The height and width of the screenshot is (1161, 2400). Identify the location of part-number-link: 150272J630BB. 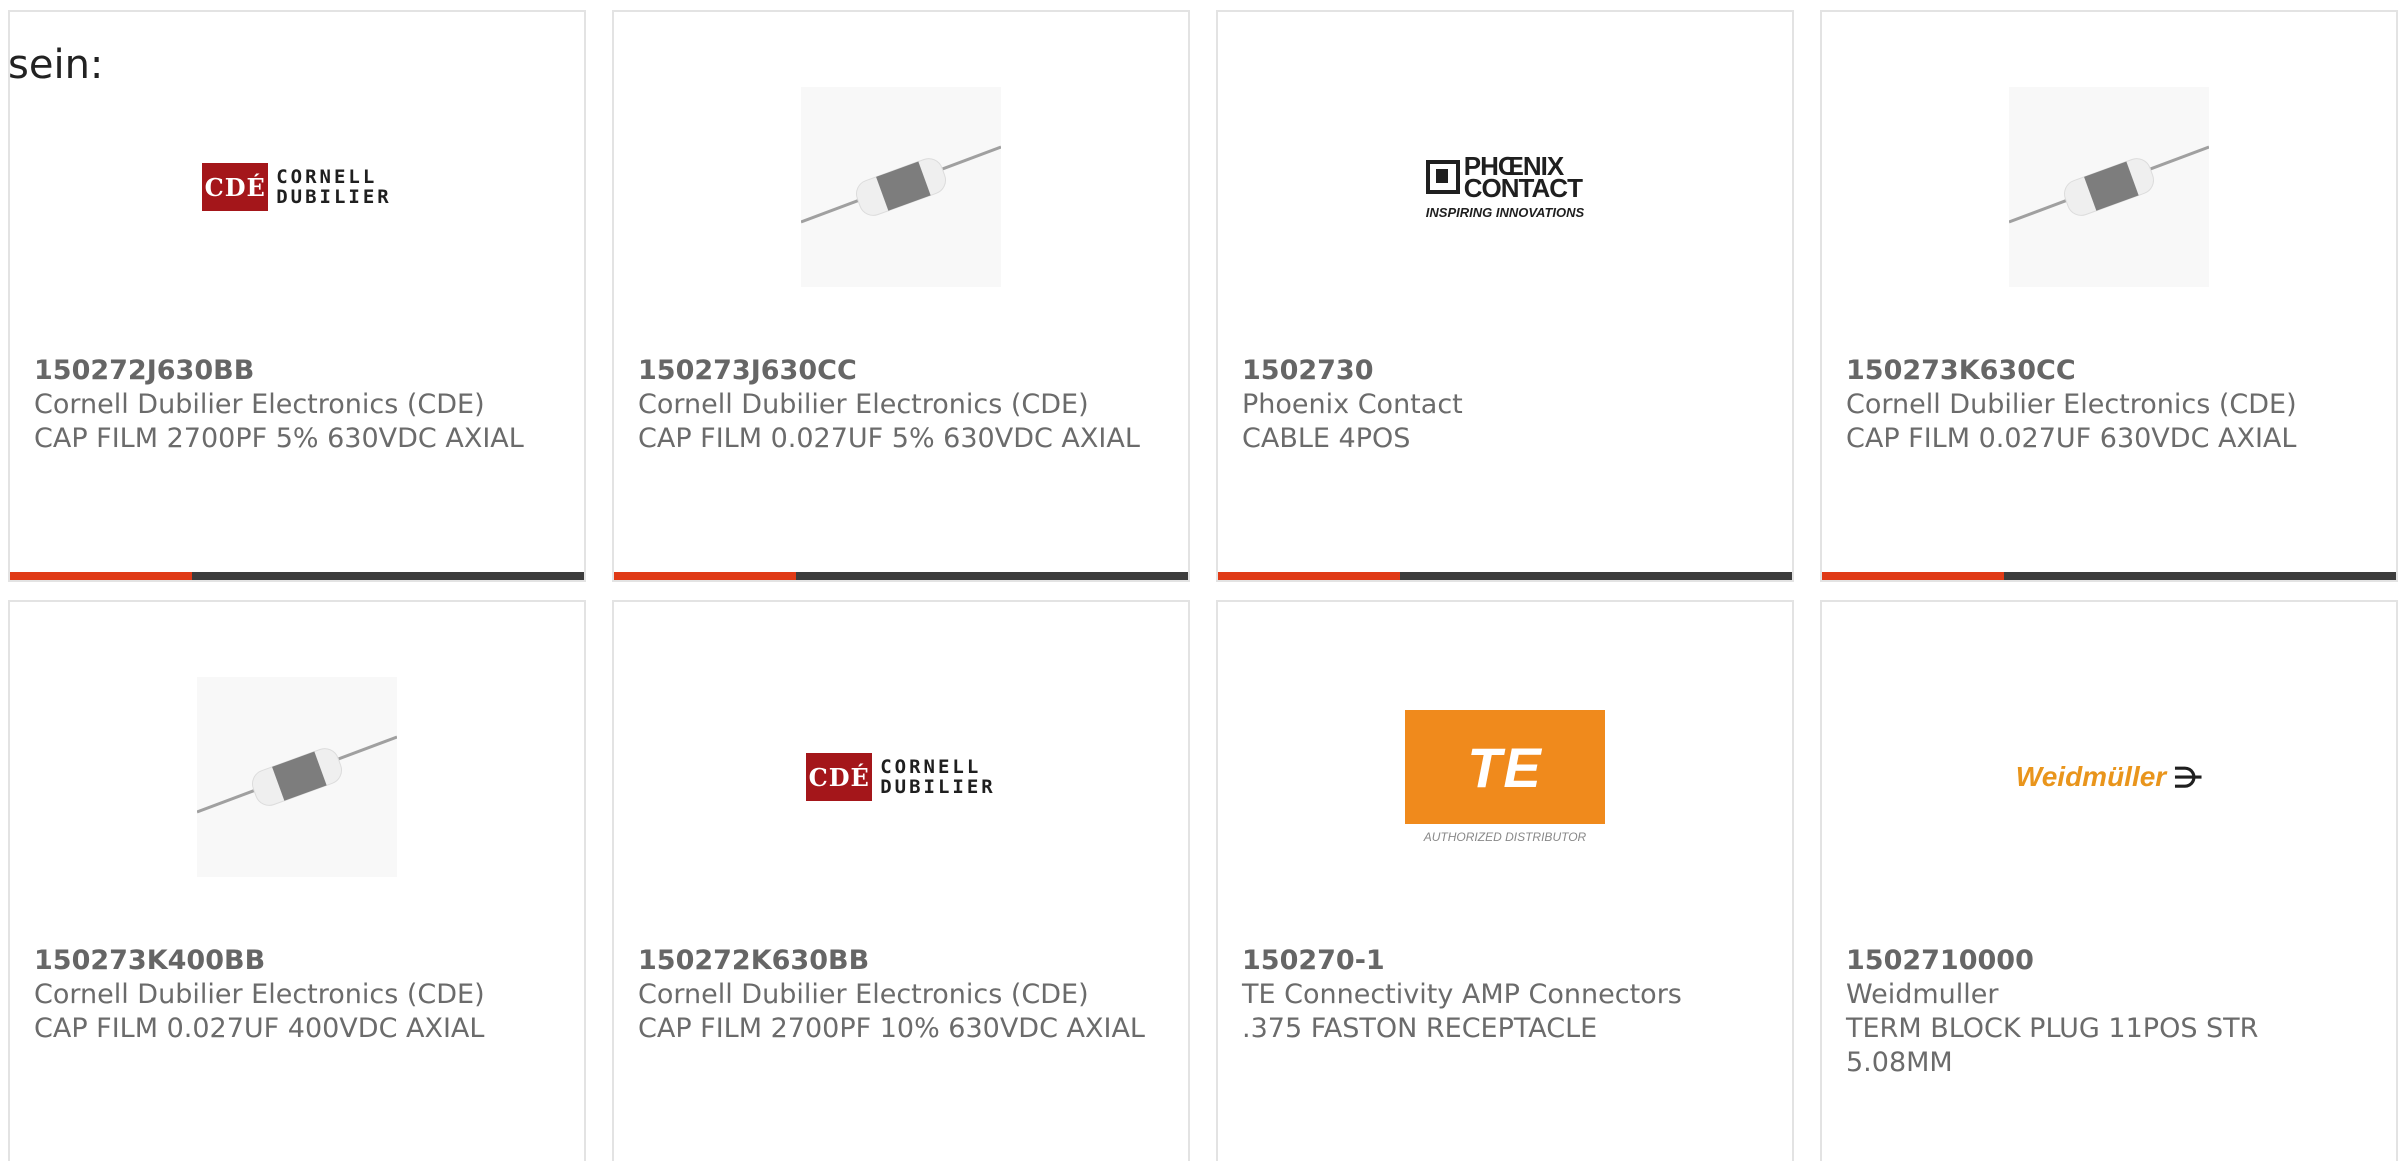
(294, 371).